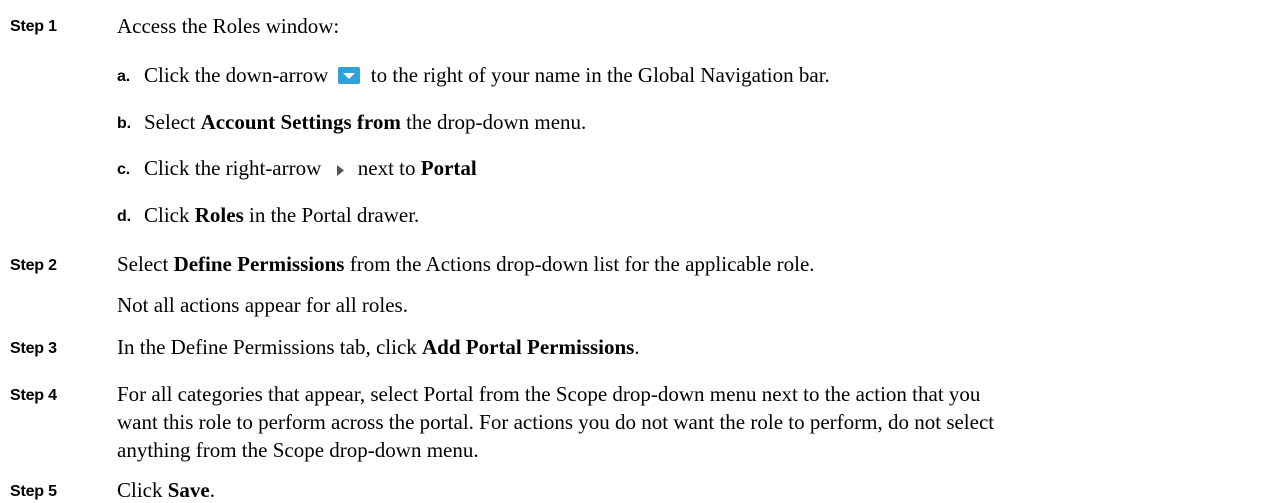 The height and width of the screenshot is (503, 1281). Describe the element at coordinates (123, 169) in the screenshot. I see `substep-c-label: c.` at that location.